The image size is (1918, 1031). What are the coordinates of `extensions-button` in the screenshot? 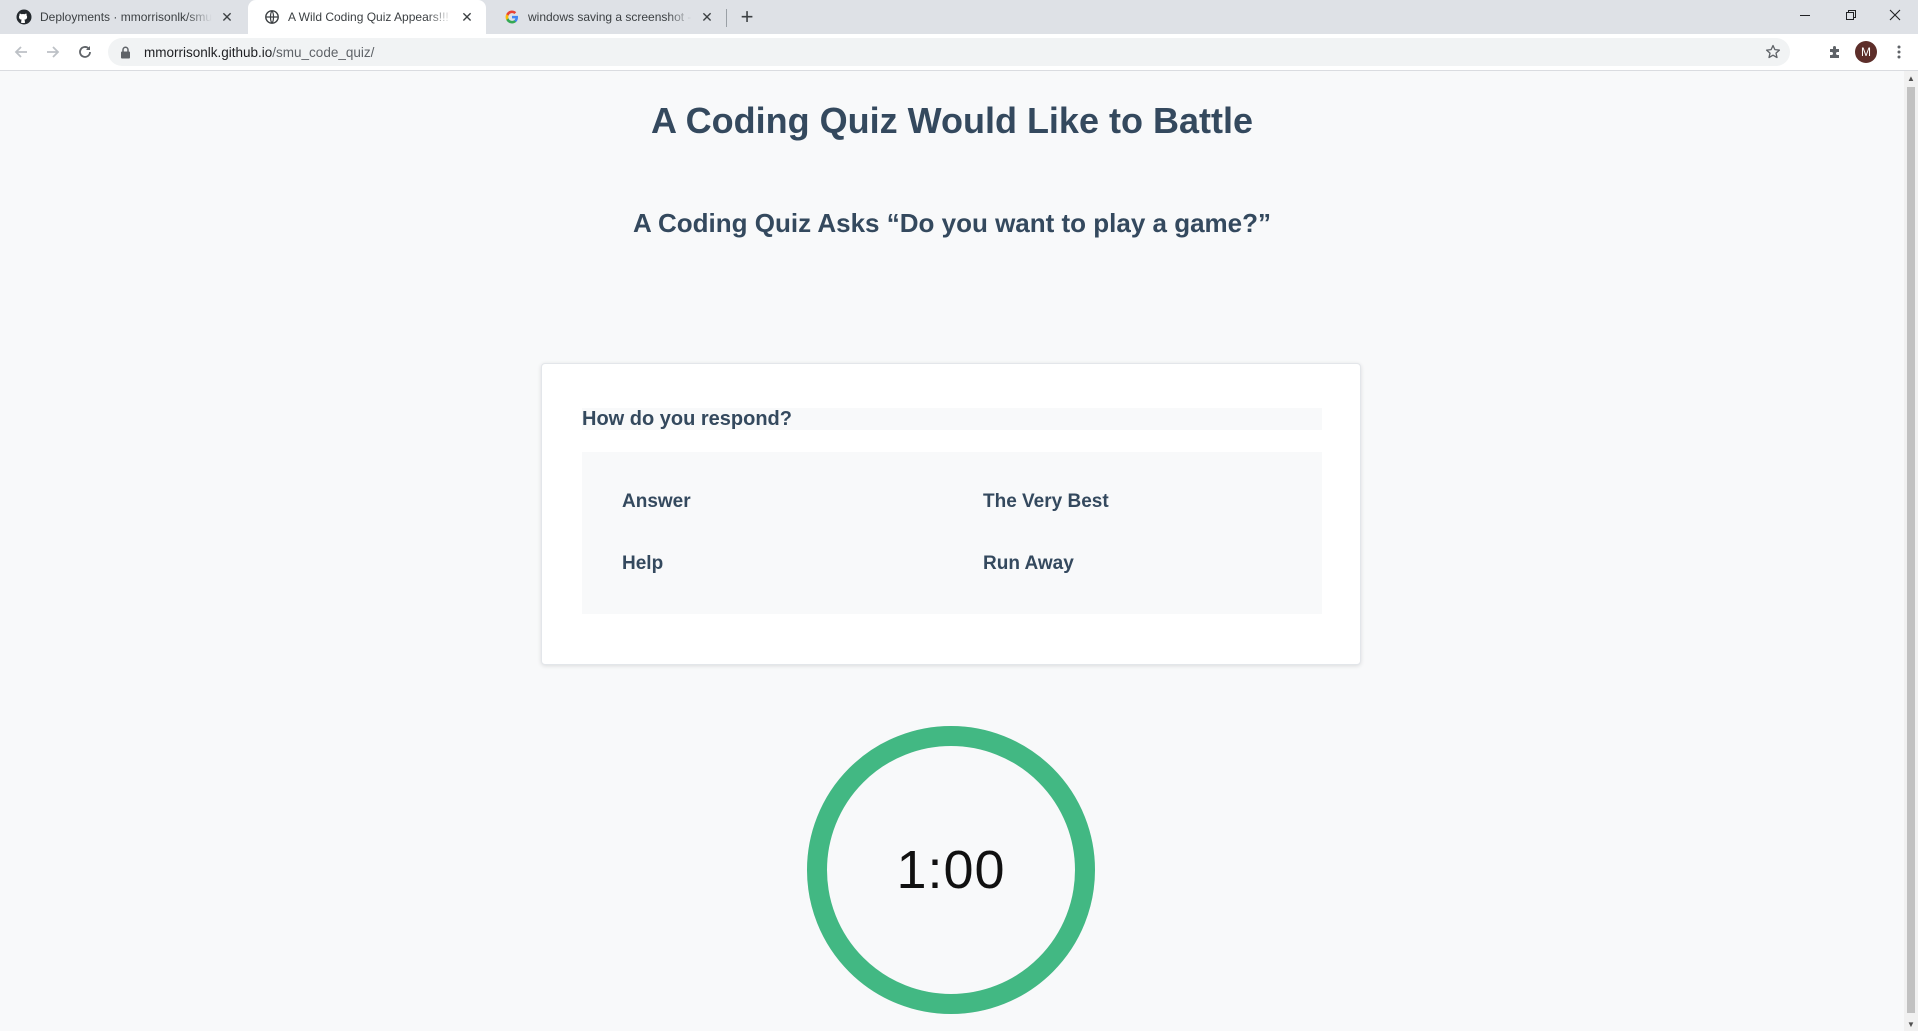 It's located at (1835, 52).